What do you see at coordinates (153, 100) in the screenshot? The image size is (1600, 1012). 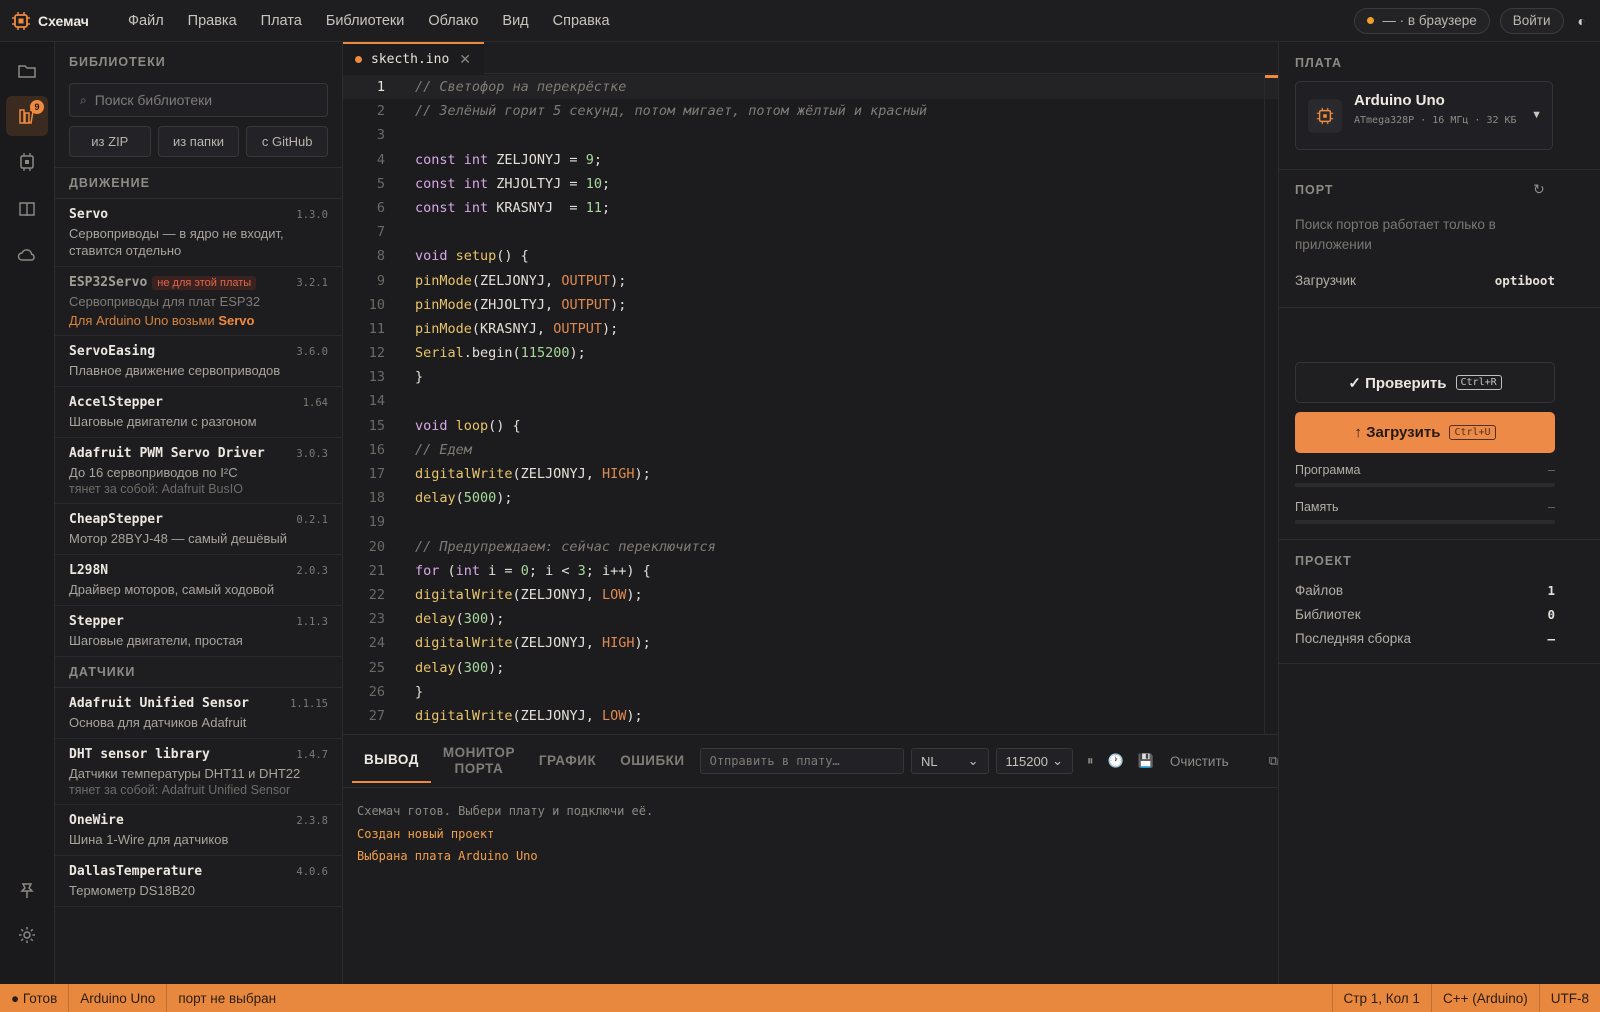 I see `library-search-placeholder: Поиск библиотеки` at bounding box center [153, 100].